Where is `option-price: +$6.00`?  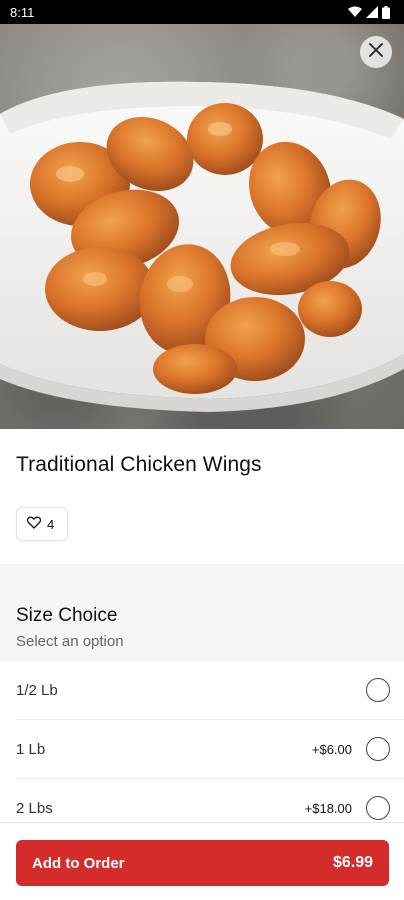 option-price: +$6.00 is located at coordinates (331, 749).